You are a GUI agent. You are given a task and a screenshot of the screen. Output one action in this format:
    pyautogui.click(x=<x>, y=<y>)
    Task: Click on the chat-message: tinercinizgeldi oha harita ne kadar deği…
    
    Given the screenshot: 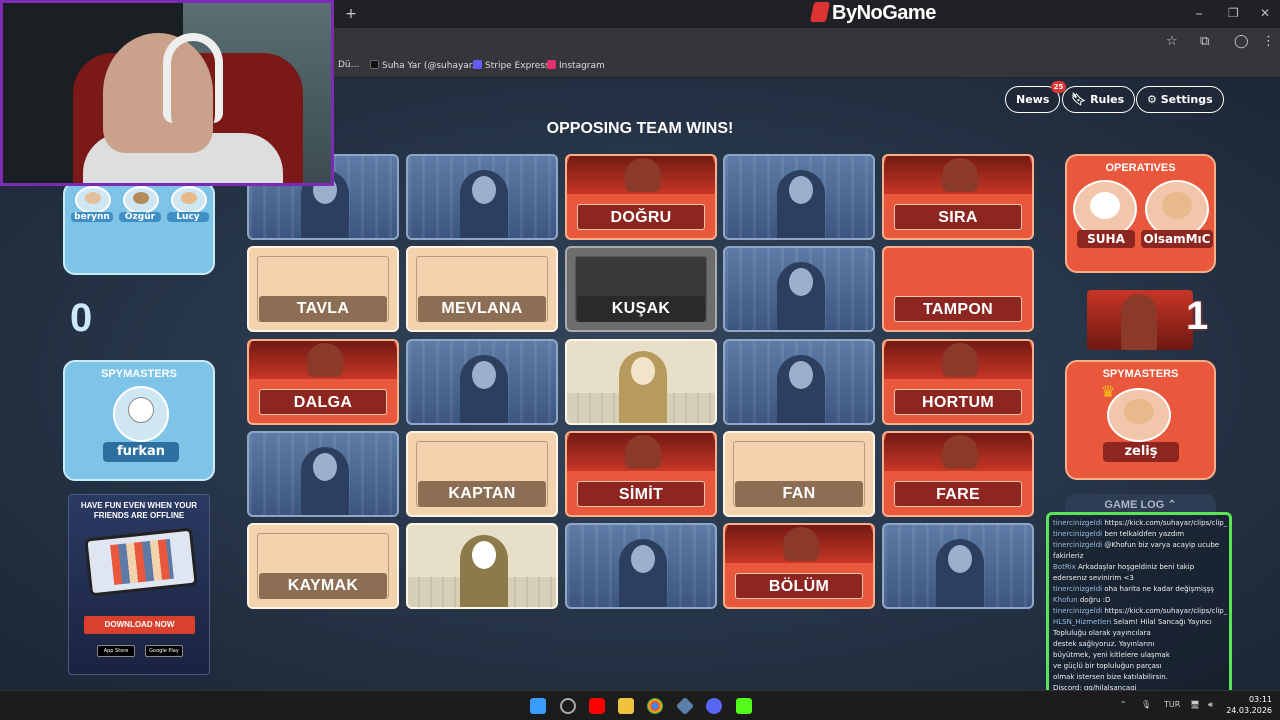 What is the action you would take?
    pyautogui.click(x=1140, y=589)
    